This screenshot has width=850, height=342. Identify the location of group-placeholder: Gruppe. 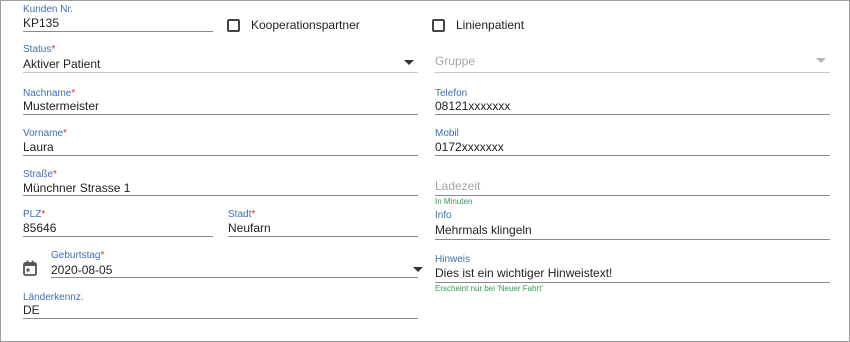
(455, 61).